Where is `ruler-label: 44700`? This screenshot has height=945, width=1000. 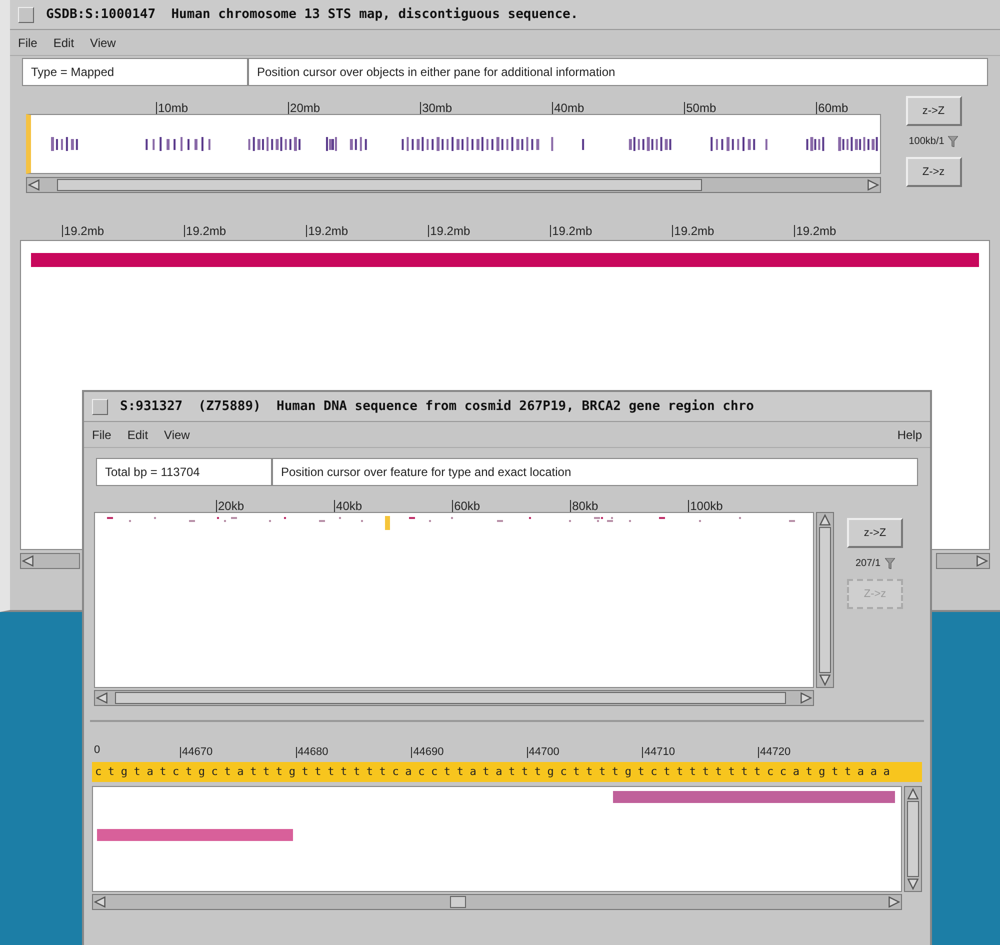 ruler-label: 44700 is located at coordinates (543, 752).